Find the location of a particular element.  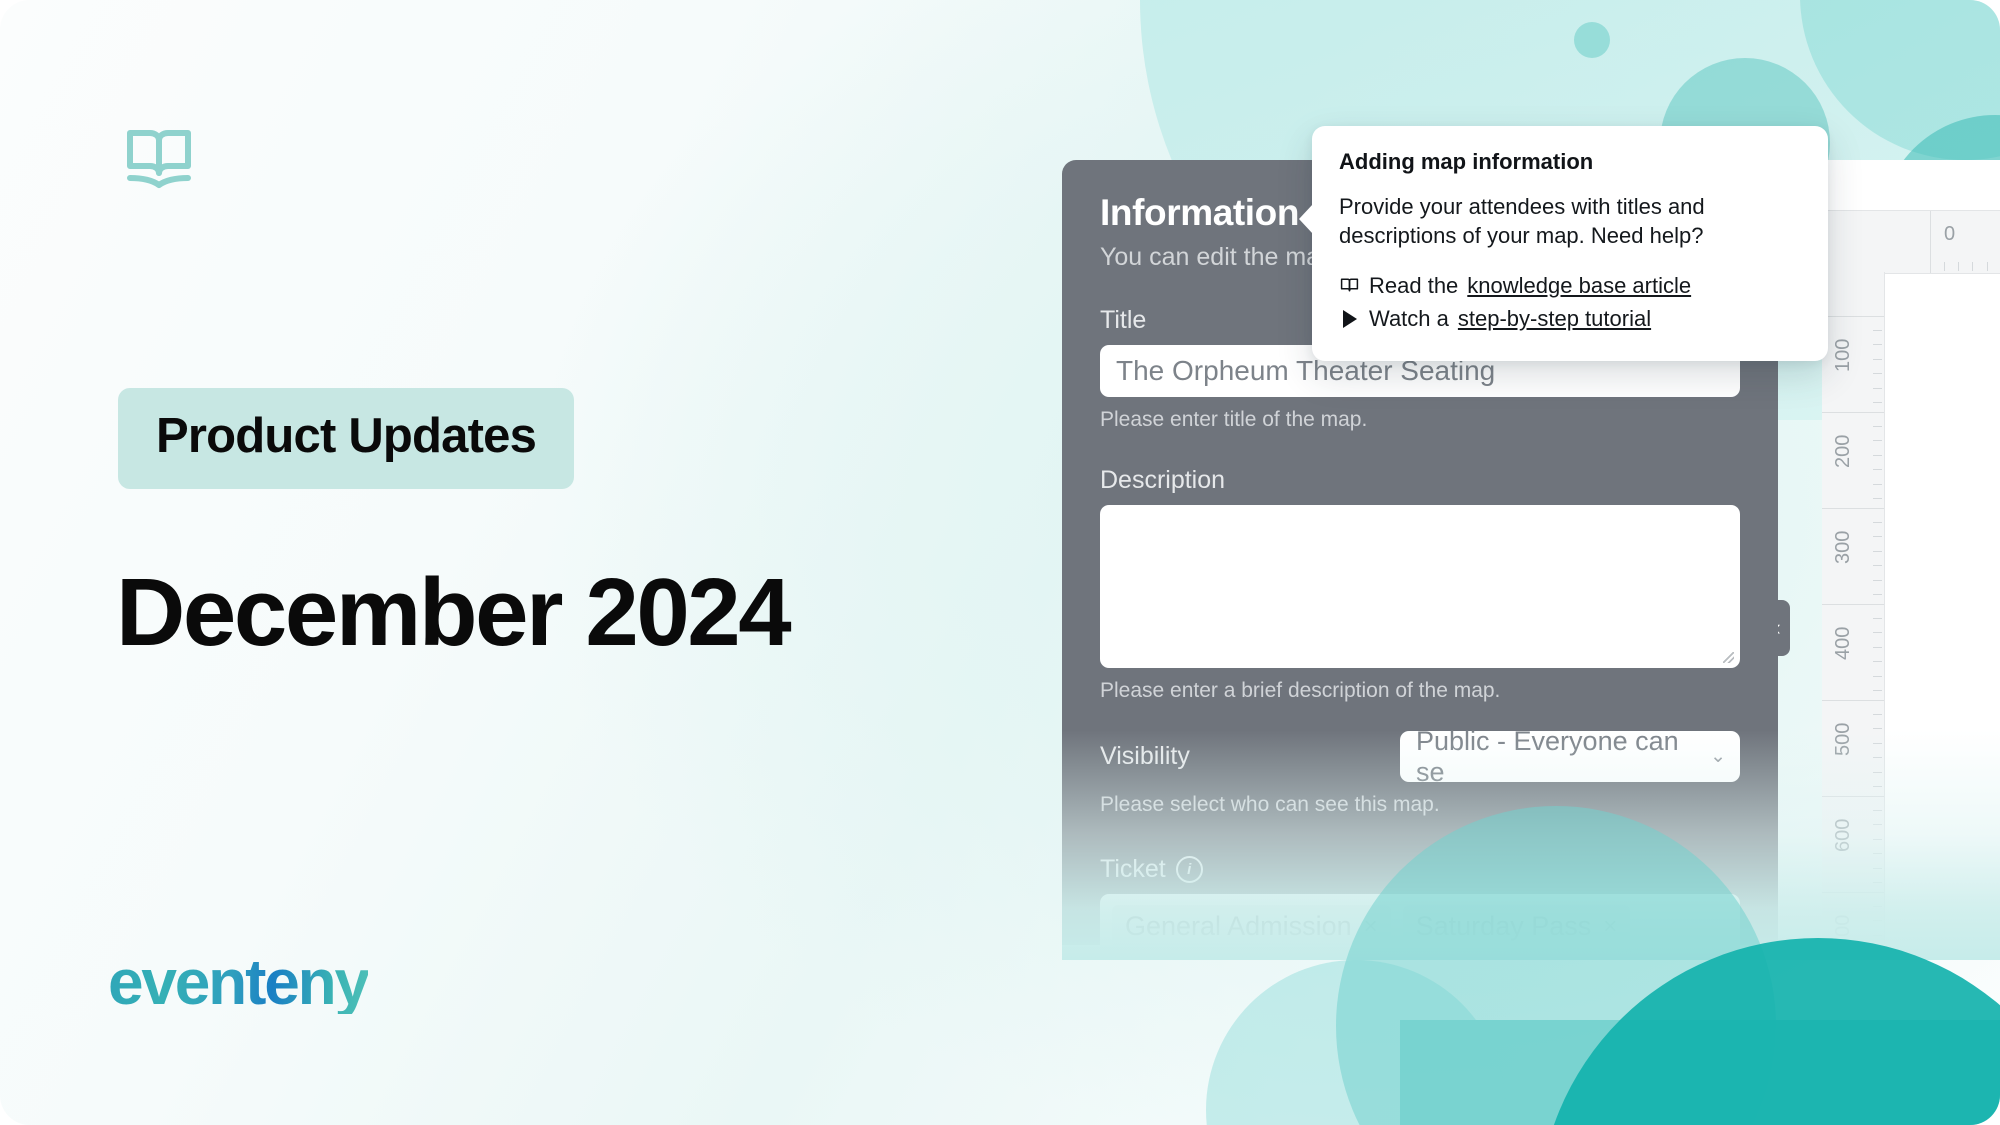

ticket-field-label: Ticket is located at coordinates (1133, 869).